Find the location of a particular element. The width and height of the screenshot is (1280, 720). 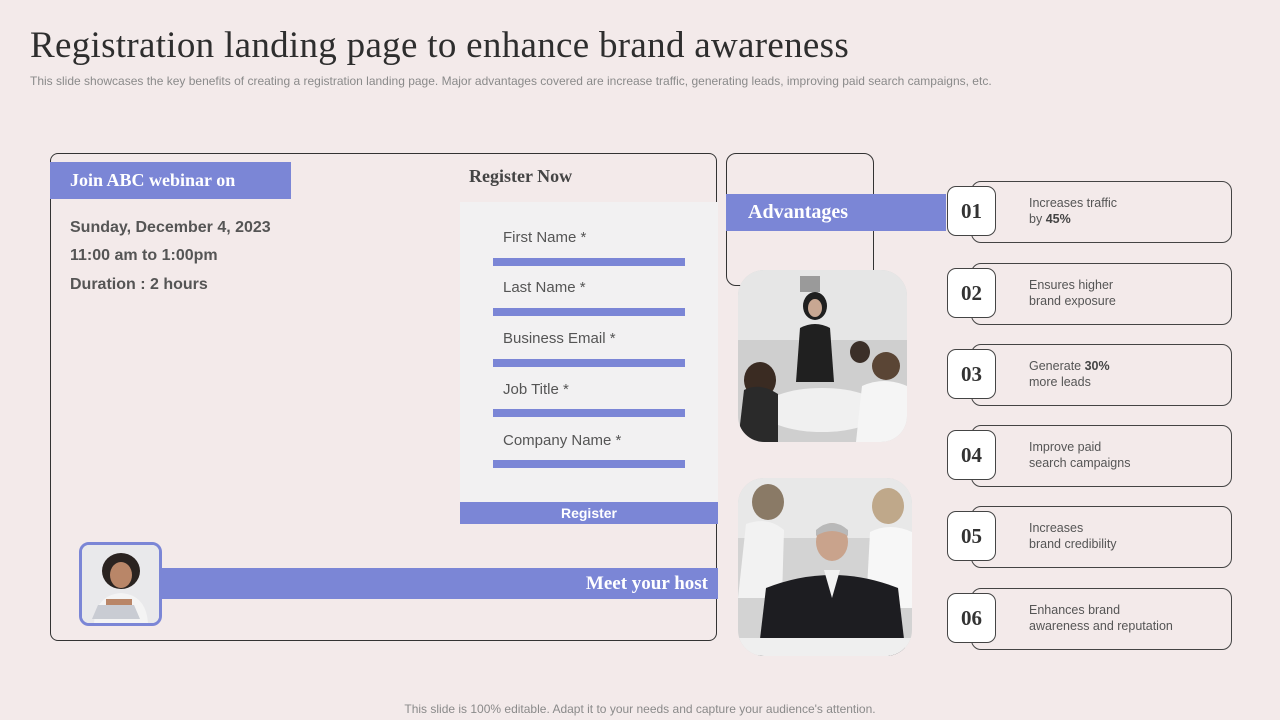

advantage-item: 01 Increases traffic by 45% is located at coordinates (1089, 212).